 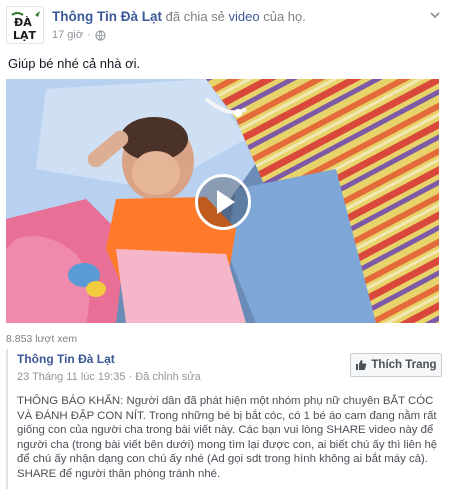 I want to click on shared-meta: 23 Tháng 11 lúc 19:35 · Đã chỉnh sửa, so click(x=109, y=377).